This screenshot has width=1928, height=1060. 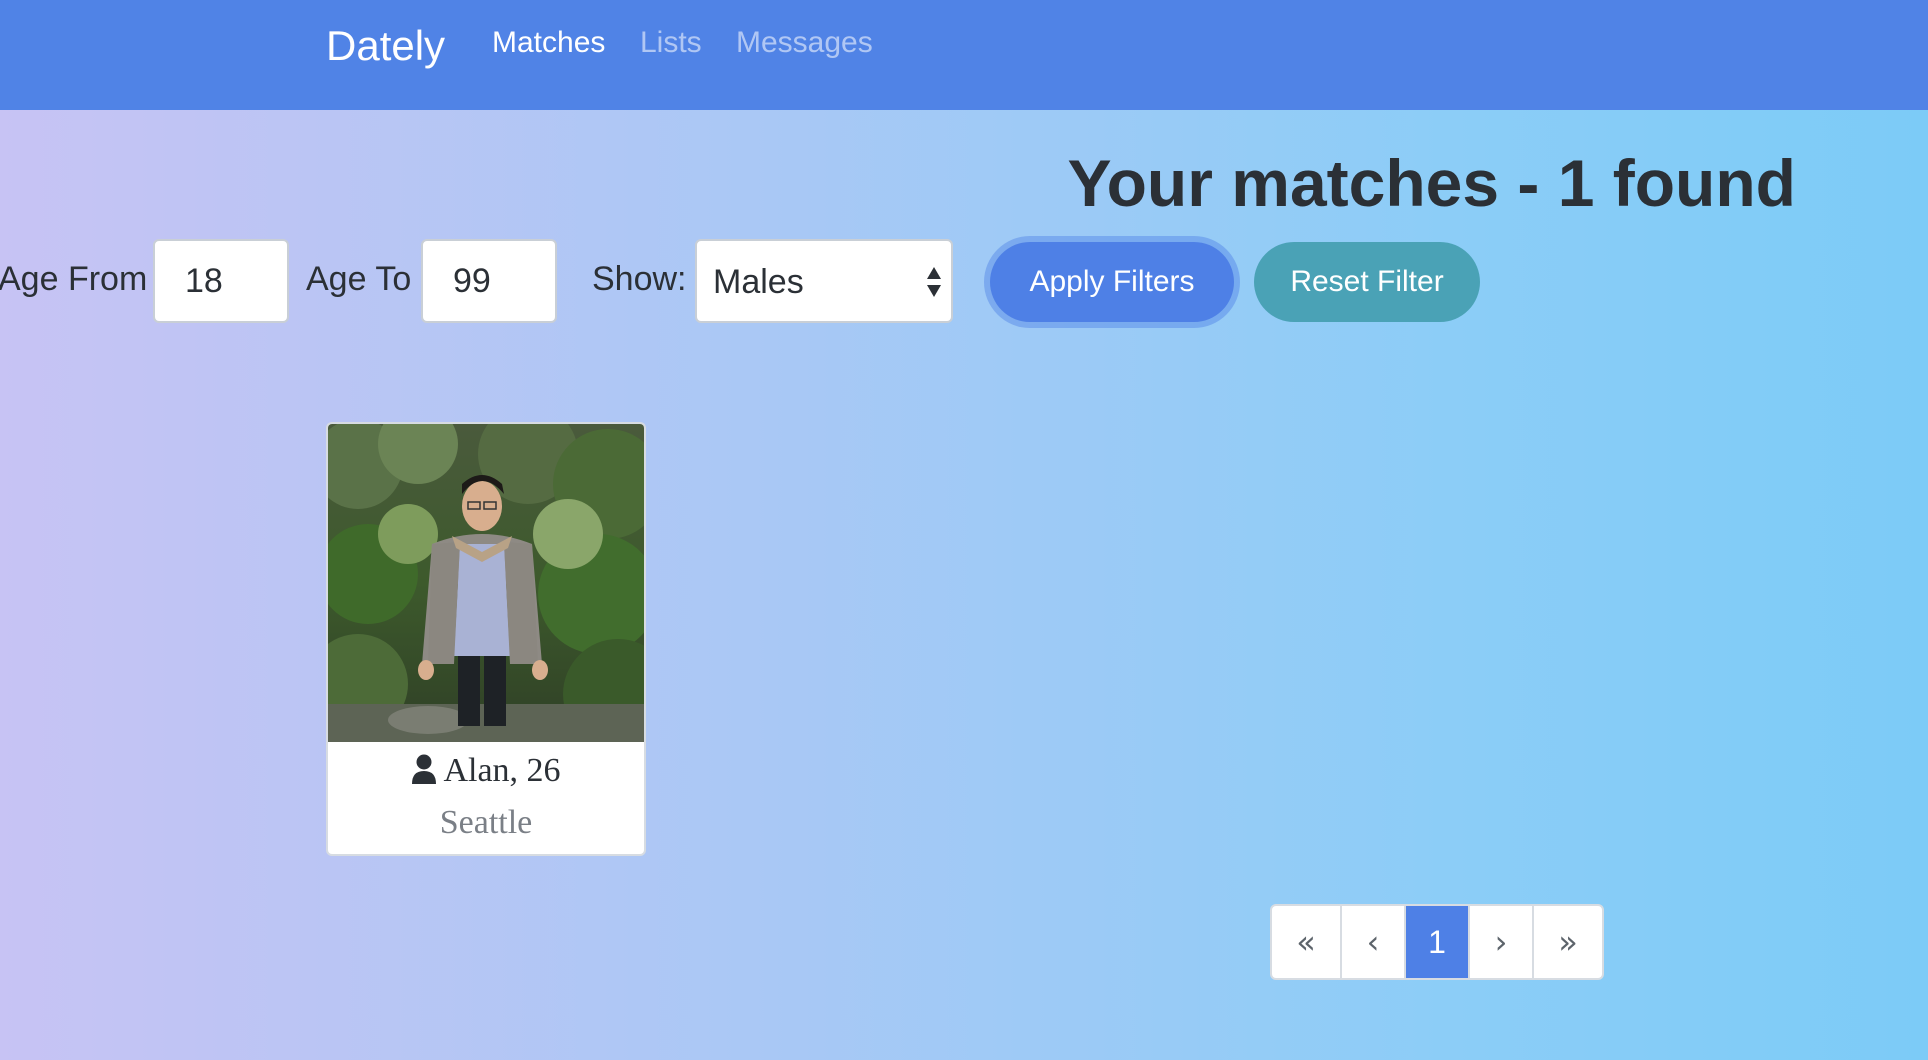 I want to click on show-label: Show:, so click(x=639, y=279).